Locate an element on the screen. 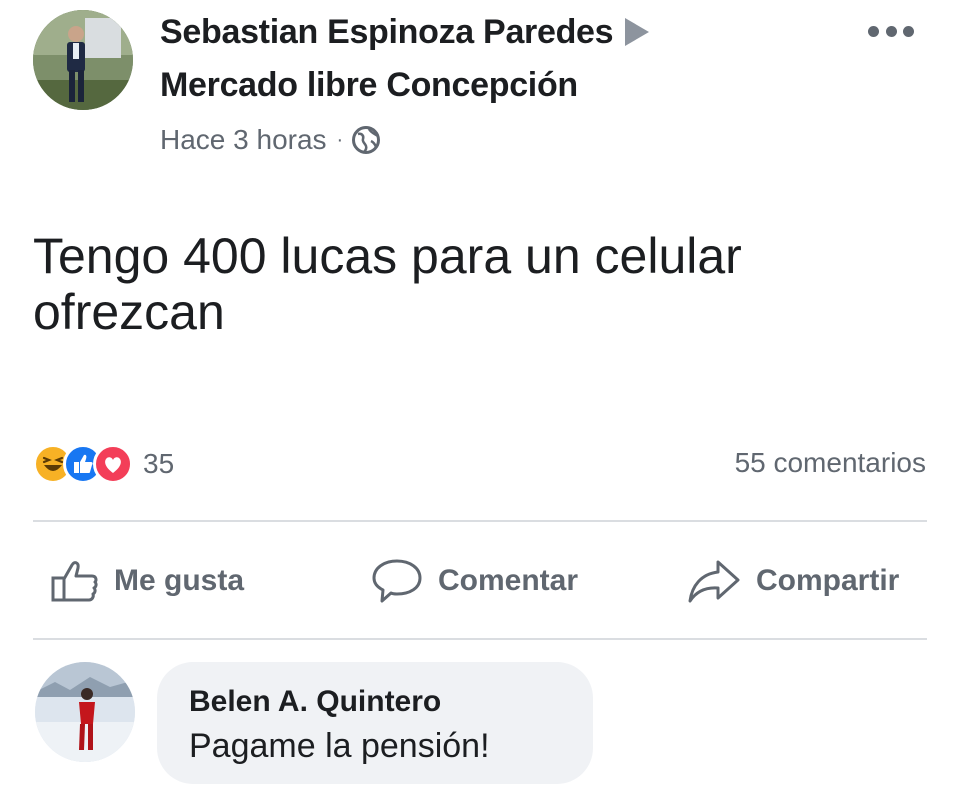 The height and width of the screenshot is (803, 960). comment-bubble-icon is located at coordinates (397, 581).